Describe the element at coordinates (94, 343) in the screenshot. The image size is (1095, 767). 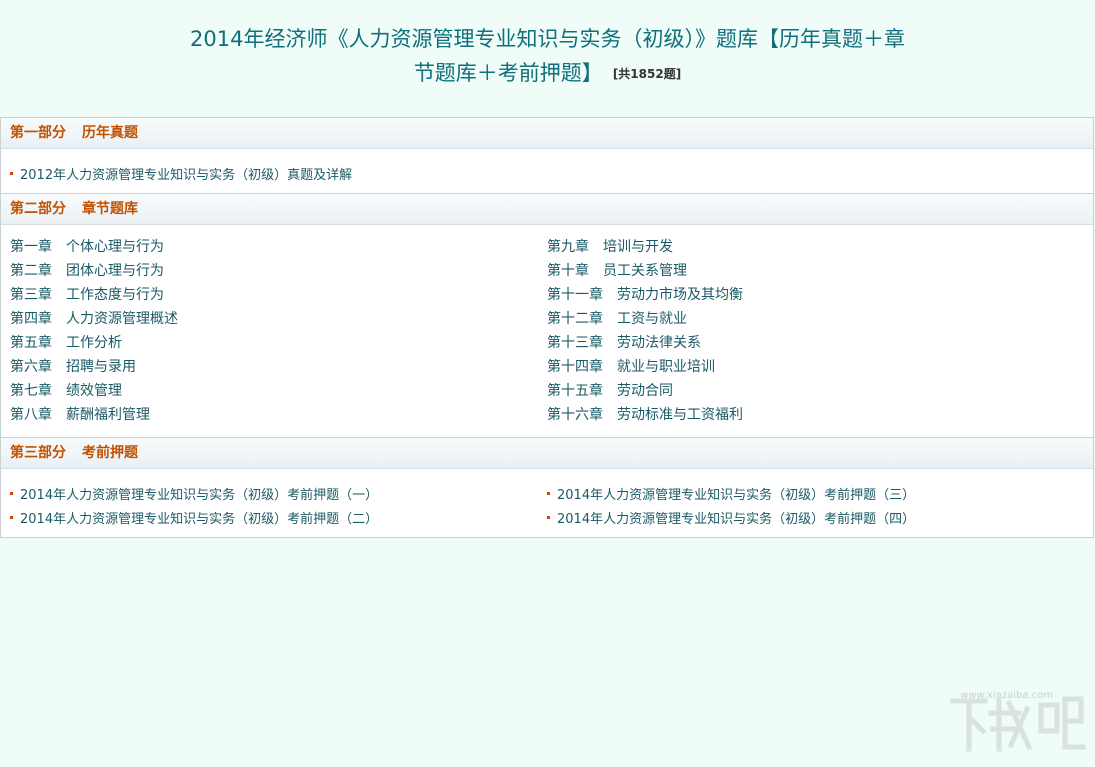
I see `chapter-name: 工作分析` at that location.